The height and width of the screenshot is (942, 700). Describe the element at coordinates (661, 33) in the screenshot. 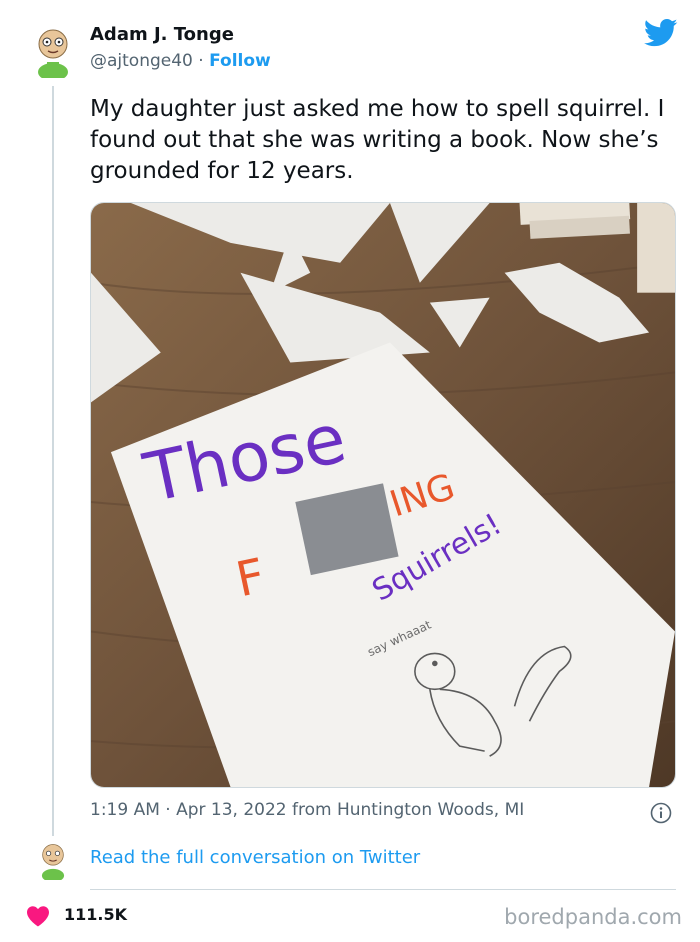

I see `twitter-bird-icon` at that location.